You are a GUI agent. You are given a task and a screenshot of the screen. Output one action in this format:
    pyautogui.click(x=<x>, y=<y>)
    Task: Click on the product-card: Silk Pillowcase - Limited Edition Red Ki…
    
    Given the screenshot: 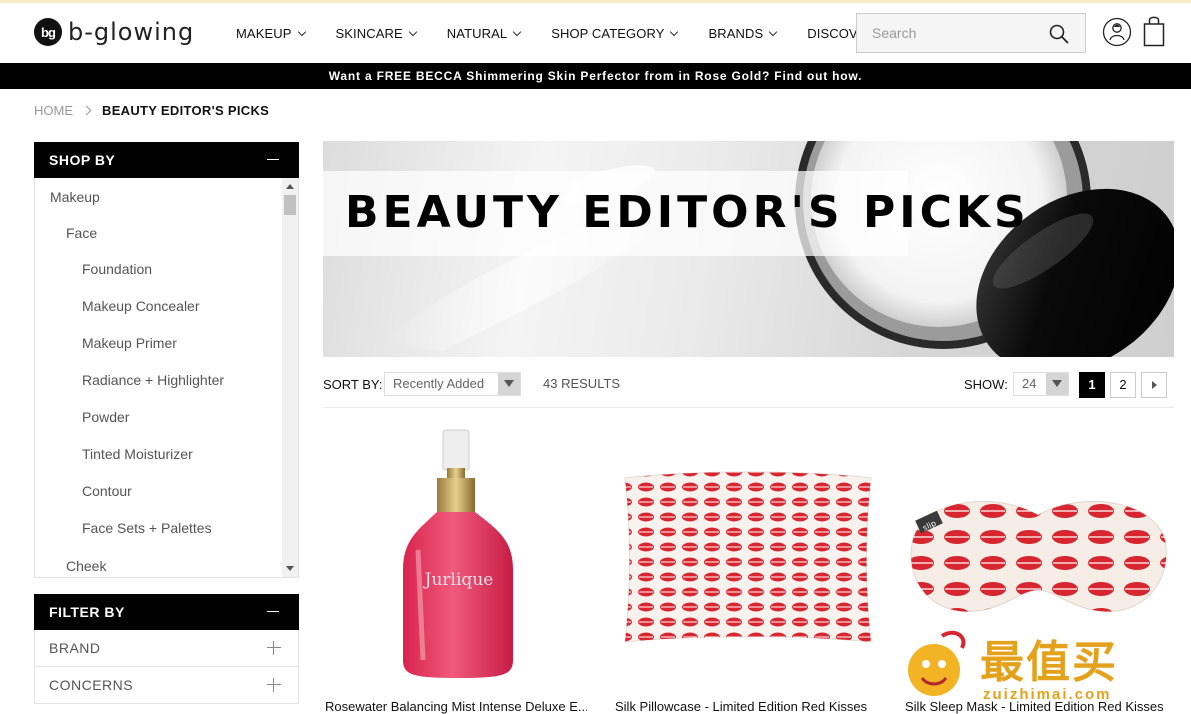 What is the action you would take?
    pyautogui.click(x=748, y=567)
    